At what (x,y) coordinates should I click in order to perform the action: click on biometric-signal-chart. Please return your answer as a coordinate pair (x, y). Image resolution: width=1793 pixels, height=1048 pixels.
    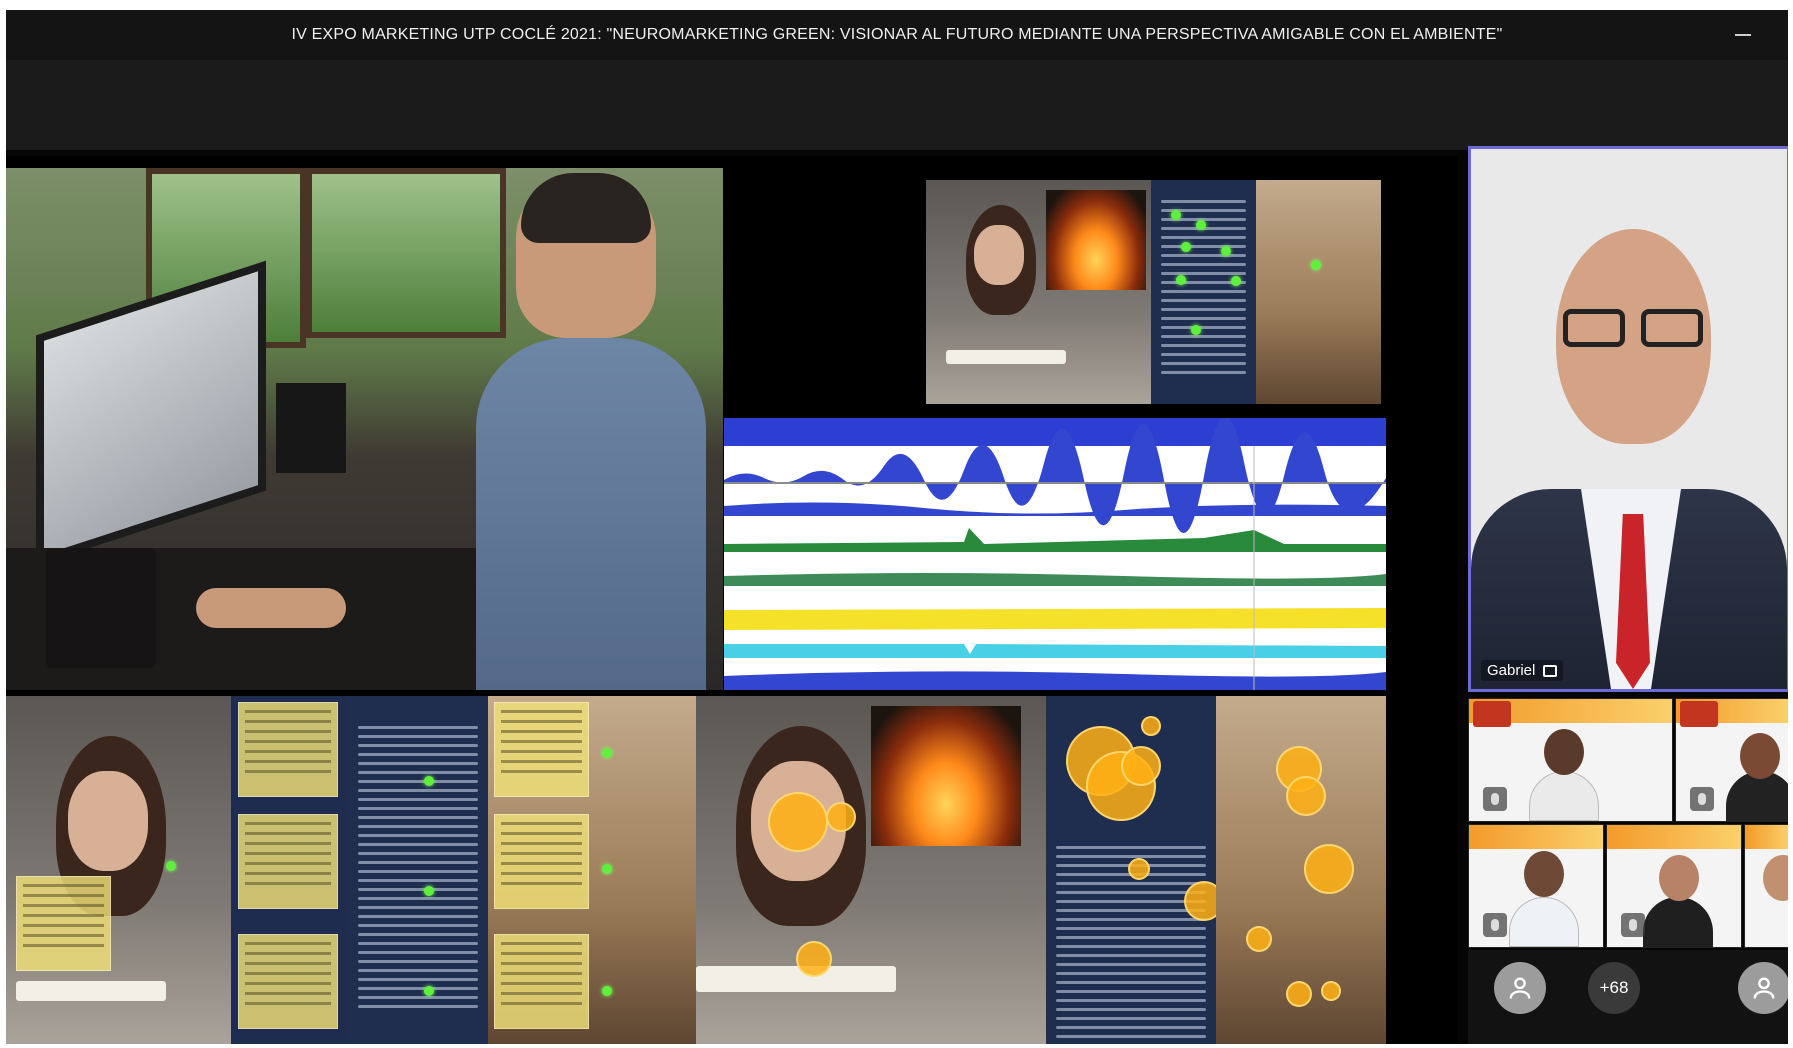
    Looking at the image, I should click on (1055, 554).